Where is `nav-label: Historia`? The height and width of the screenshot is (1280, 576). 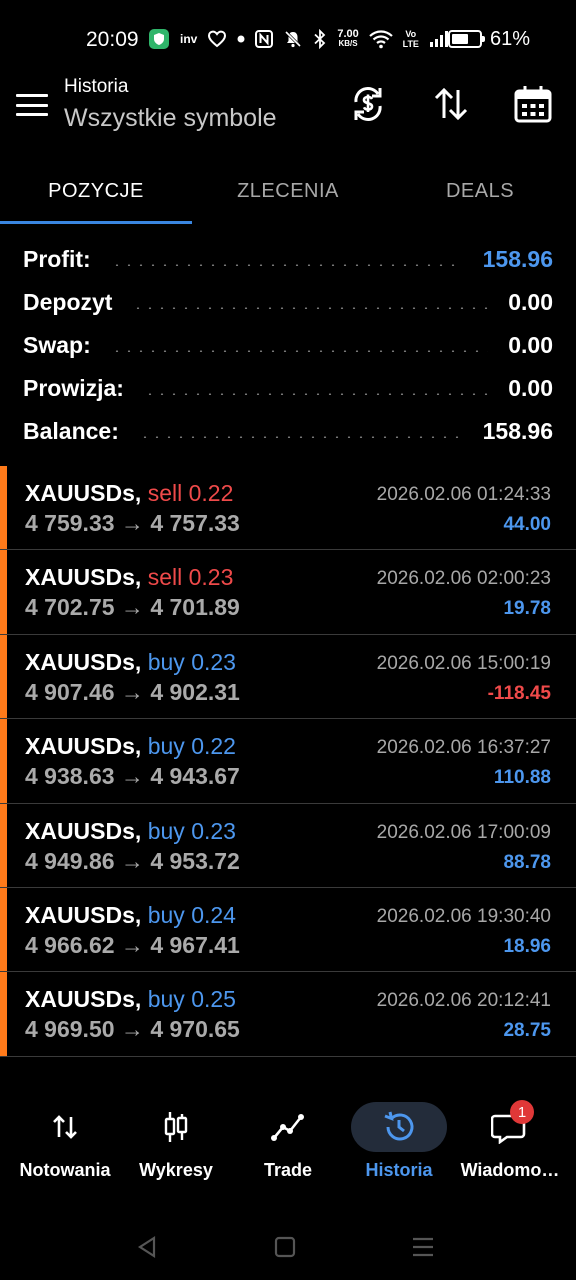
nav-label: Historia is located at coordinates (399, 1170).